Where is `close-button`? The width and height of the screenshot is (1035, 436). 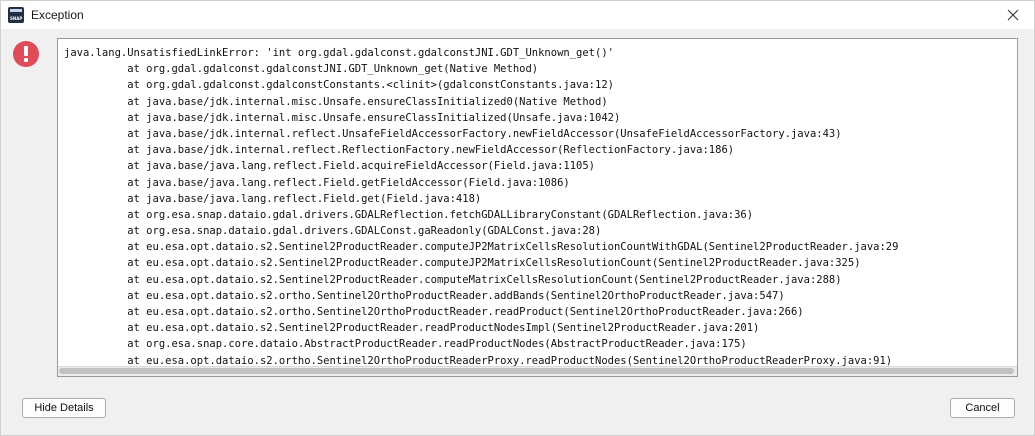 close-button is located at coordinates (1013, 15).